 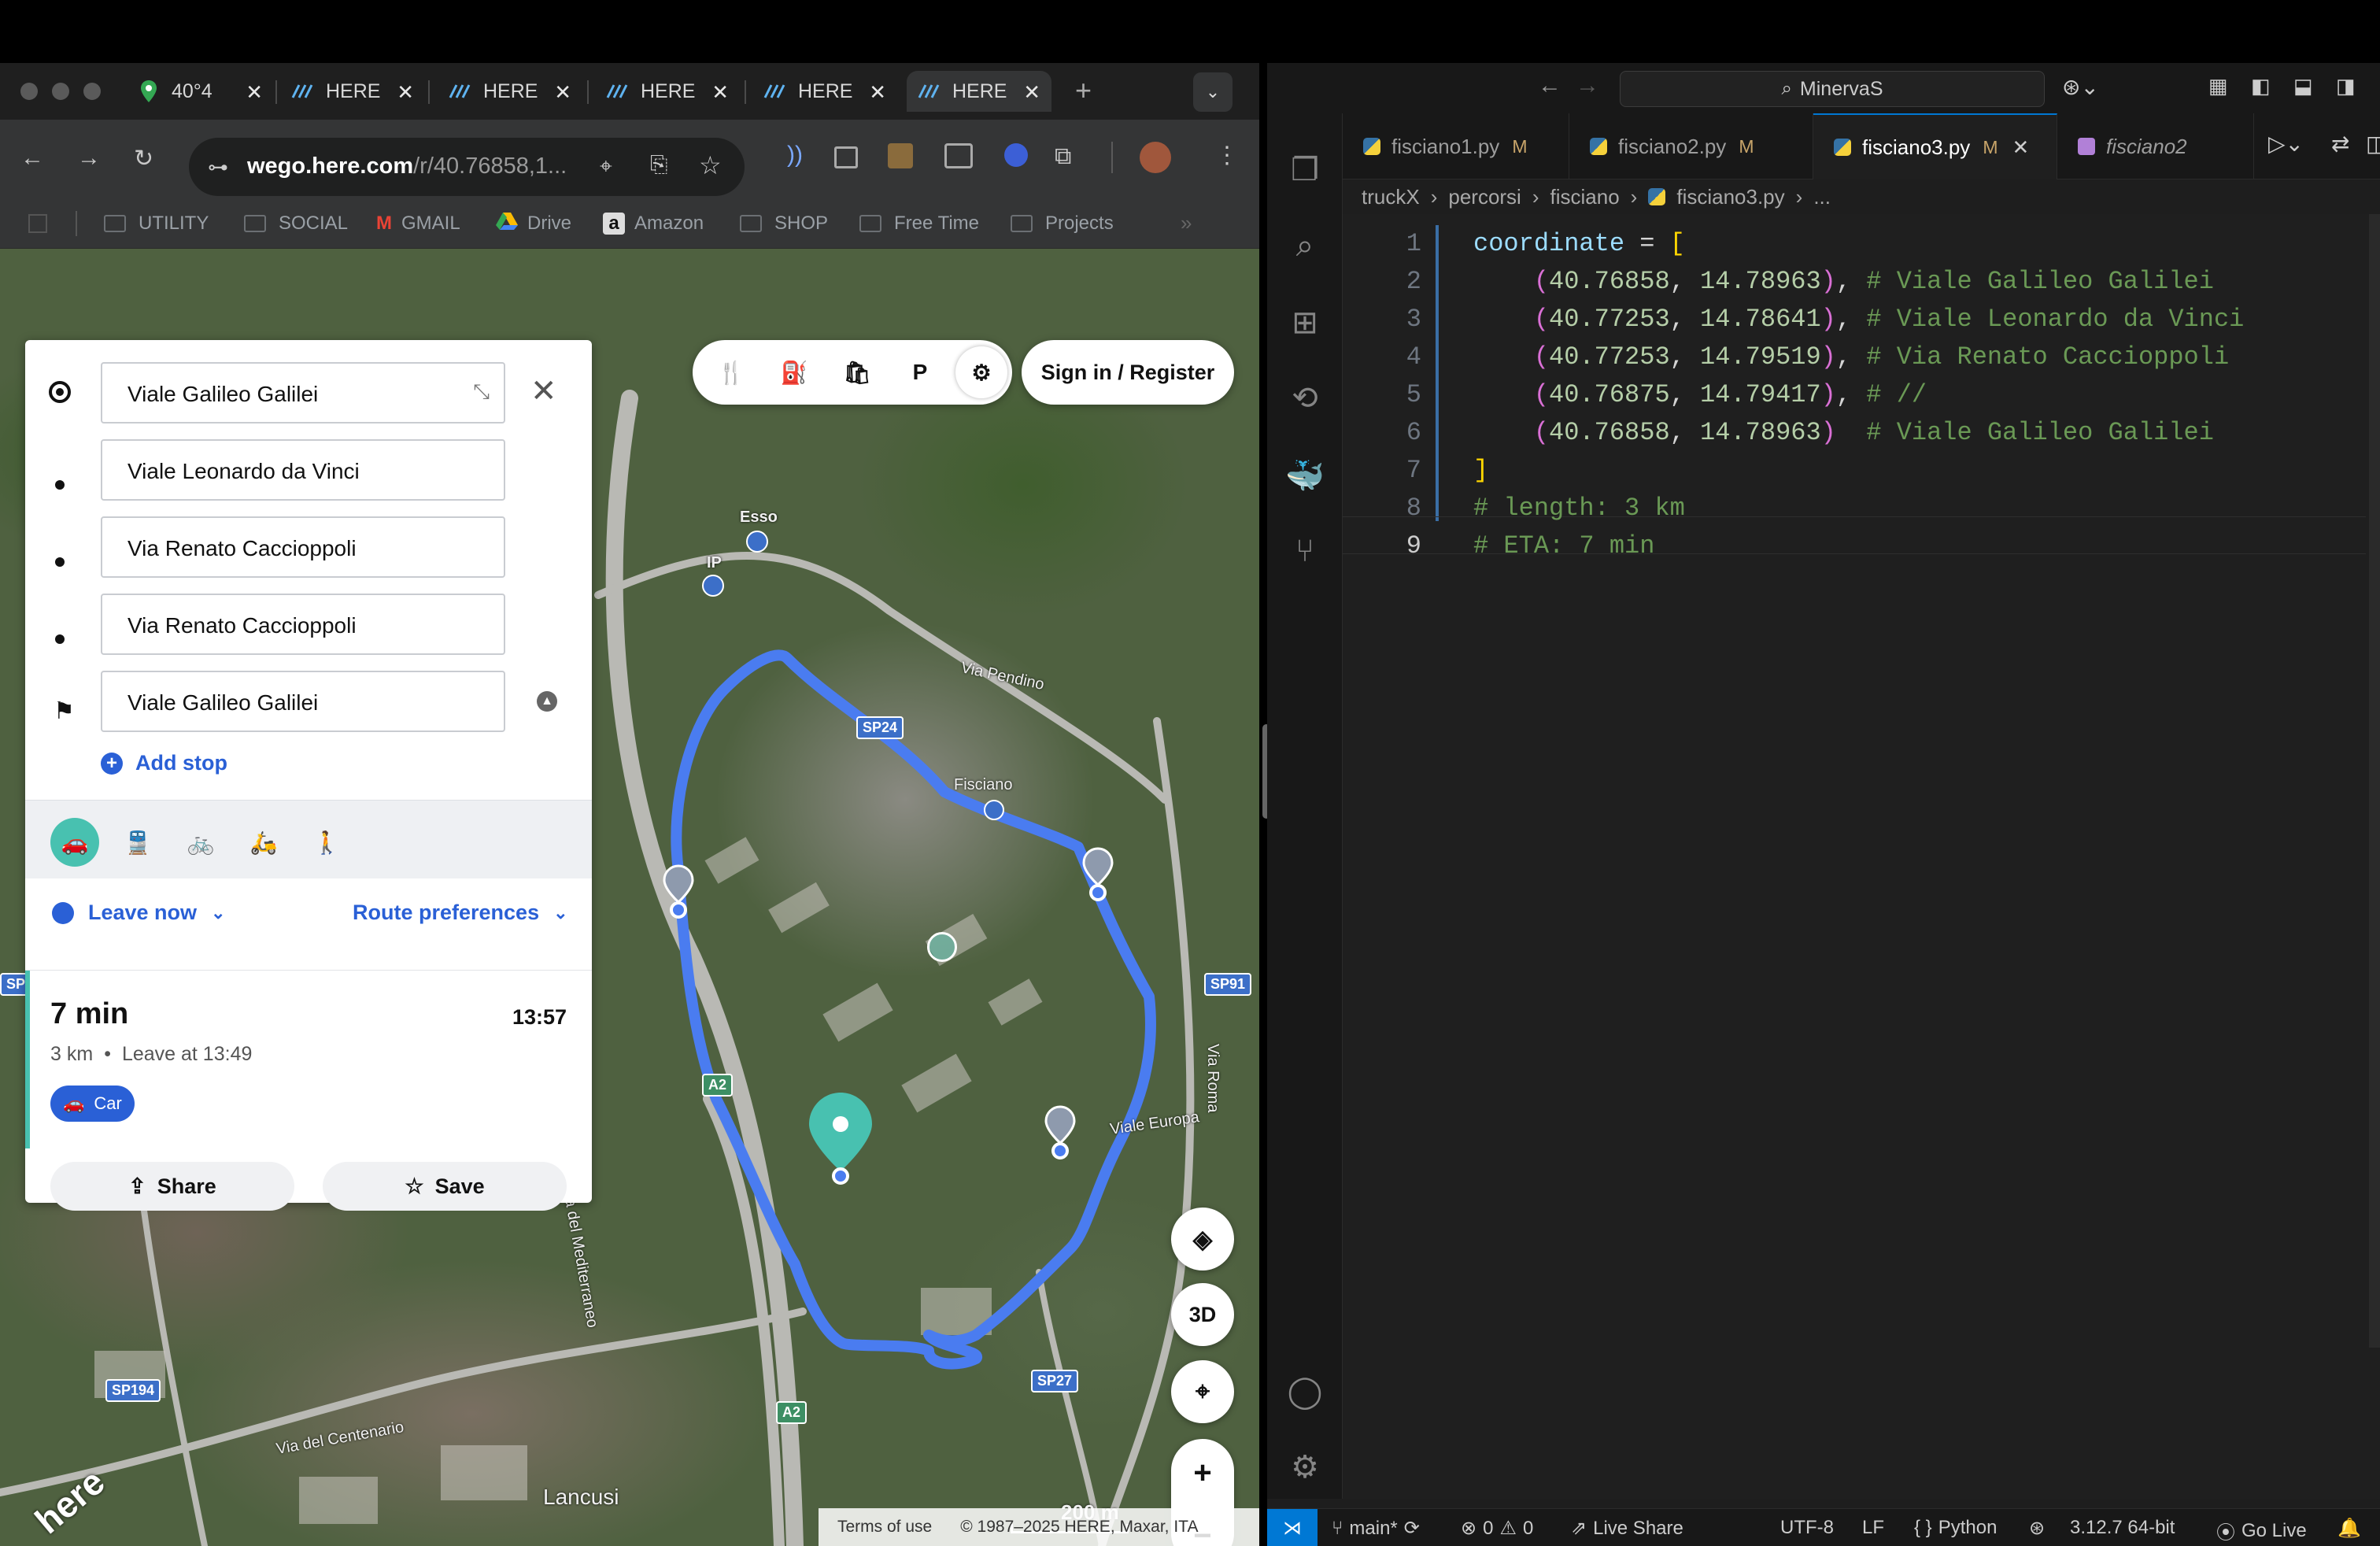 I want to click on layers-icon: ◈, so click(x=1202, y=1239).